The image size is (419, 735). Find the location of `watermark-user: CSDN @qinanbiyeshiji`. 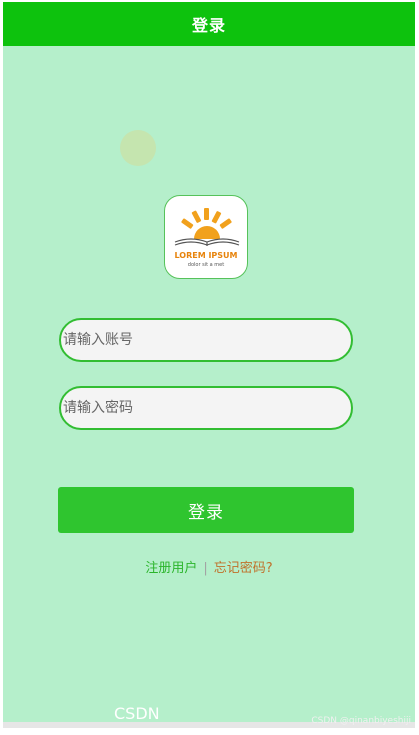

watermark-user: CSDN @qinanbiyeshiji is located at coordinates (361, 721).